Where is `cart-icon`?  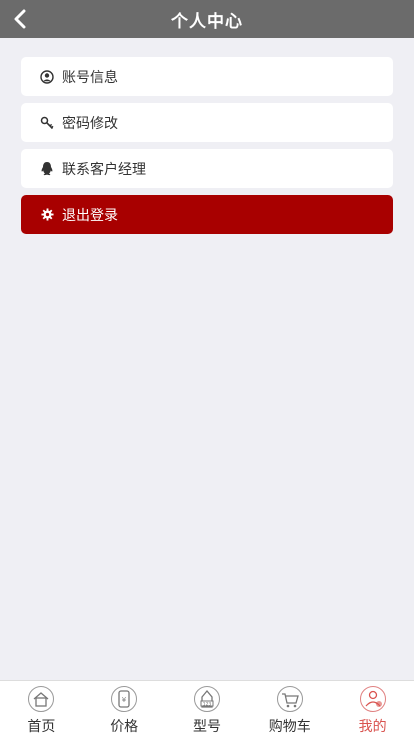 cart-icon is located at coordinates (290, 699).